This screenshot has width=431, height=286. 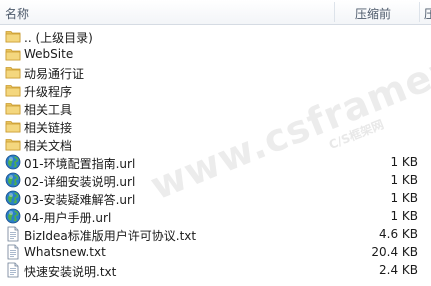 I want to click on file-name: Whatsnew.txt, so click(x=65, y=252).